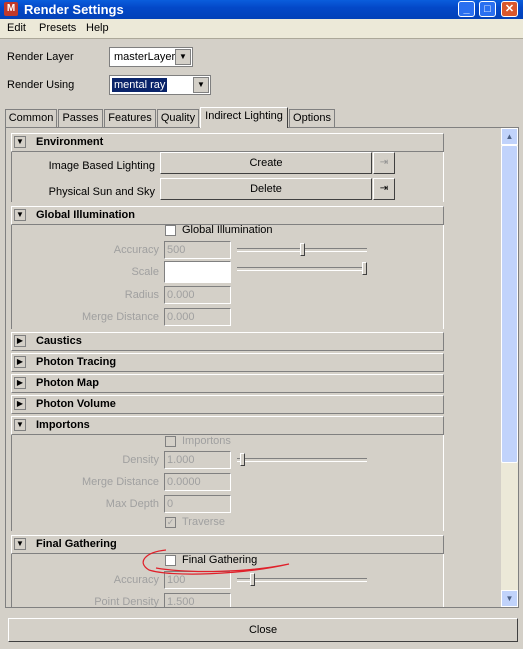 The width and height of the screenshot is (523, 649). Describe the element at coordinates (227, 404) in the screenshot. I see `section-photon-volume: ▶ Photon Volume` at that location.